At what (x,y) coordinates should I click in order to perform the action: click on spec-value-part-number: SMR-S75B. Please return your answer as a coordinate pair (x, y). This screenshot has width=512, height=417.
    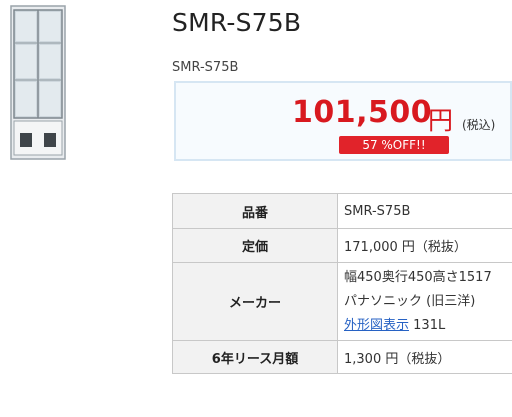
    Looking at the image, I should click on (424, 211).